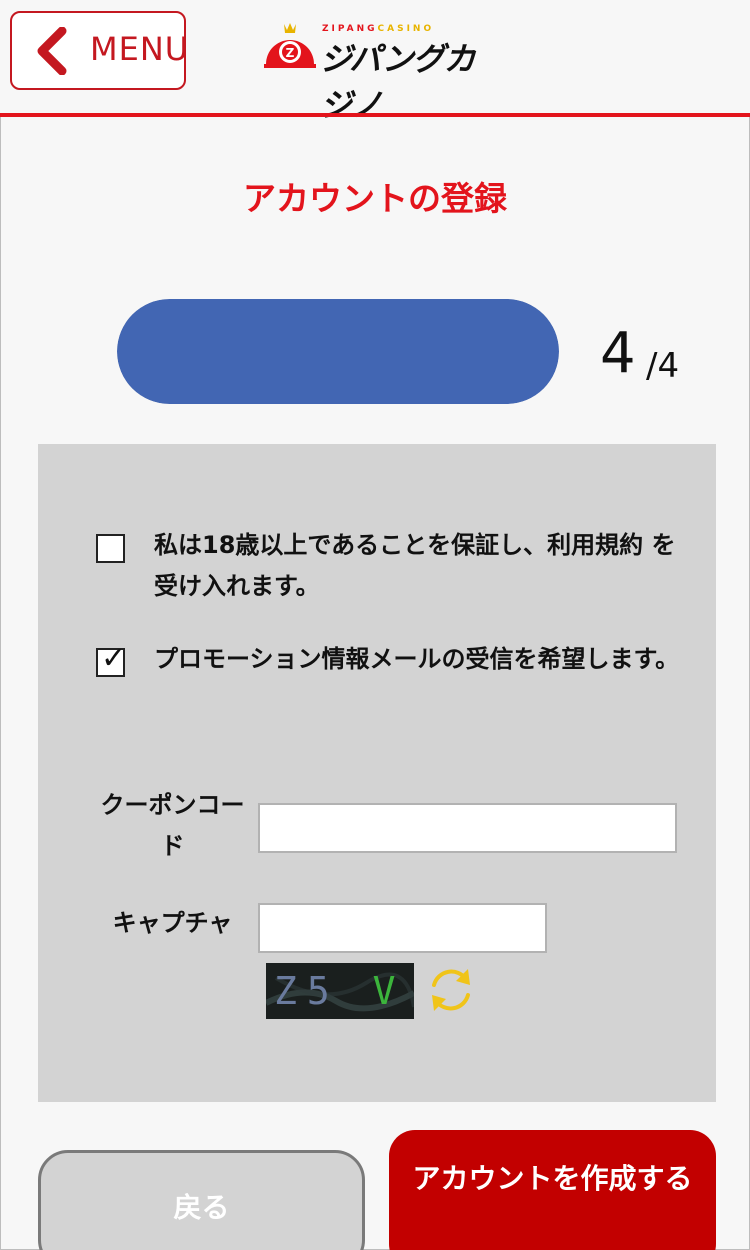  What do you see at coordinates (618, 353) in the screenshot?
I see `step-current: 4` at bounding box center [618, 353].